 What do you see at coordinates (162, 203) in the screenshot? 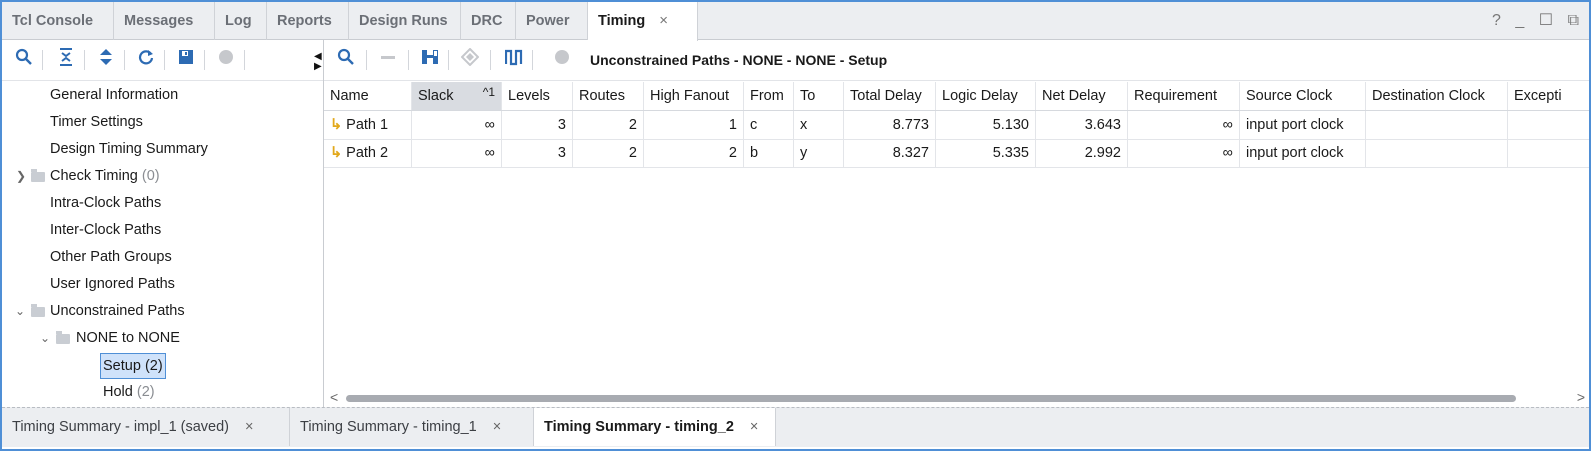
I see `tree-item-intra-clock-paths: Intra-Clock Paths` at bounding box center [162, 203].